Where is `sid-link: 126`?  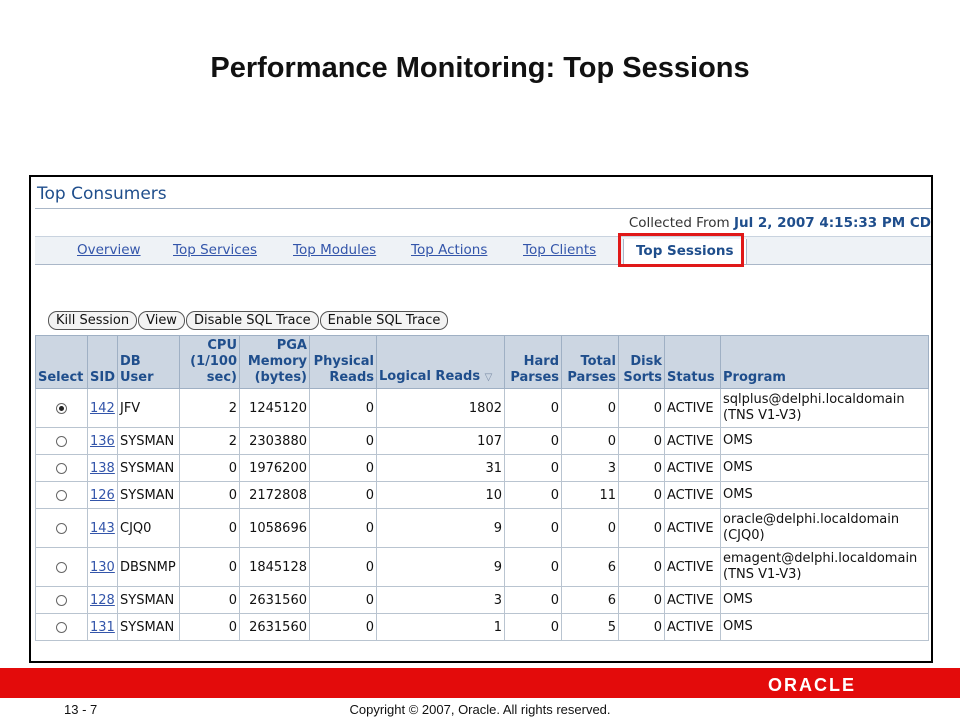
sid-link: 126 is located at coordinates (102, 495).